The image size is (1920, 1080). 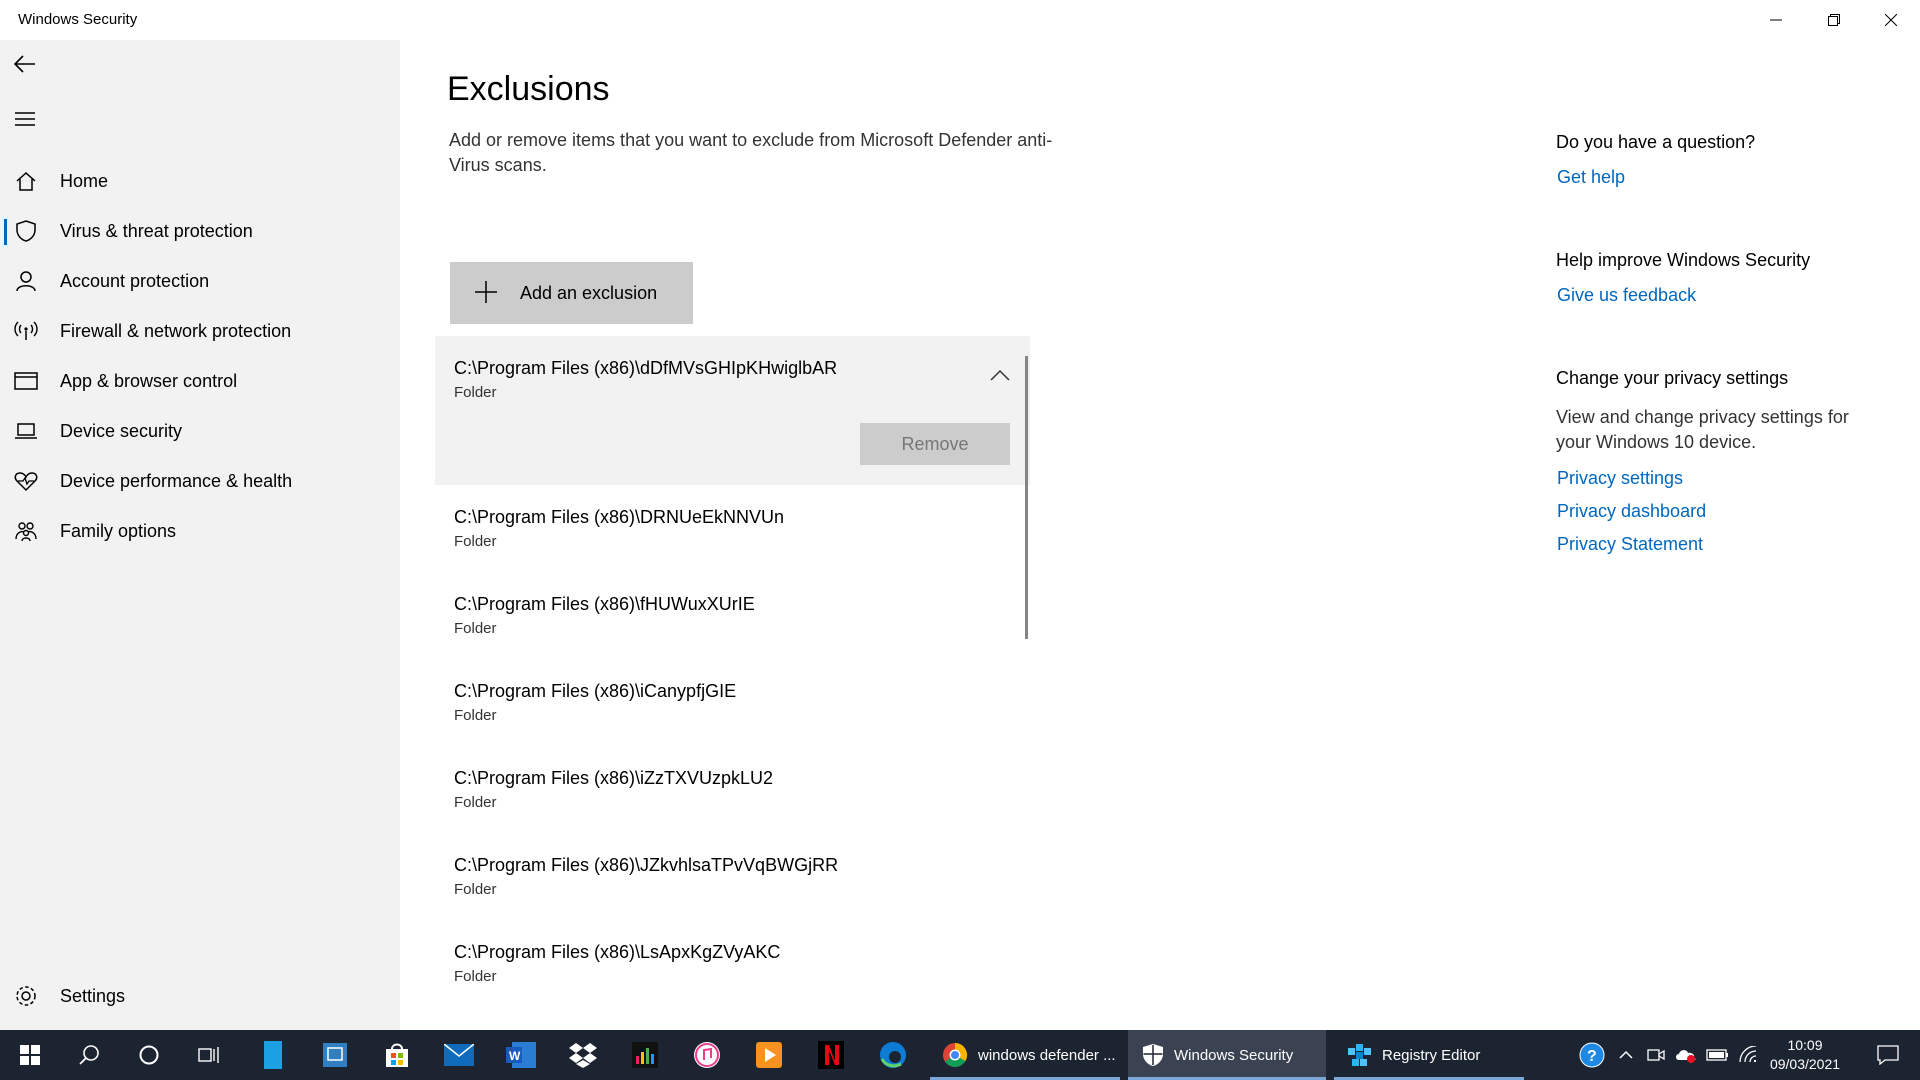 I want to click on search-button, so click(x=89, y=1055).